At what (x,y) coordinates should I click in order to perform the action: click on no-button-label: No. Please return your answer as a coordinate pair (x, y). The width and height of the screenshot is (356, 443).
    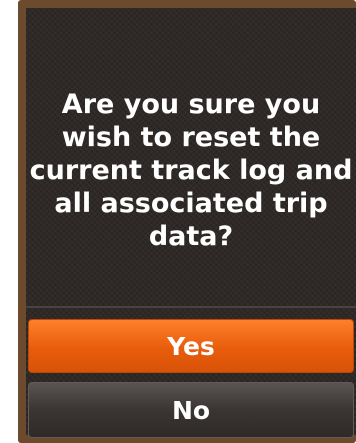
    Looking at the image, I should click on (191, 410).